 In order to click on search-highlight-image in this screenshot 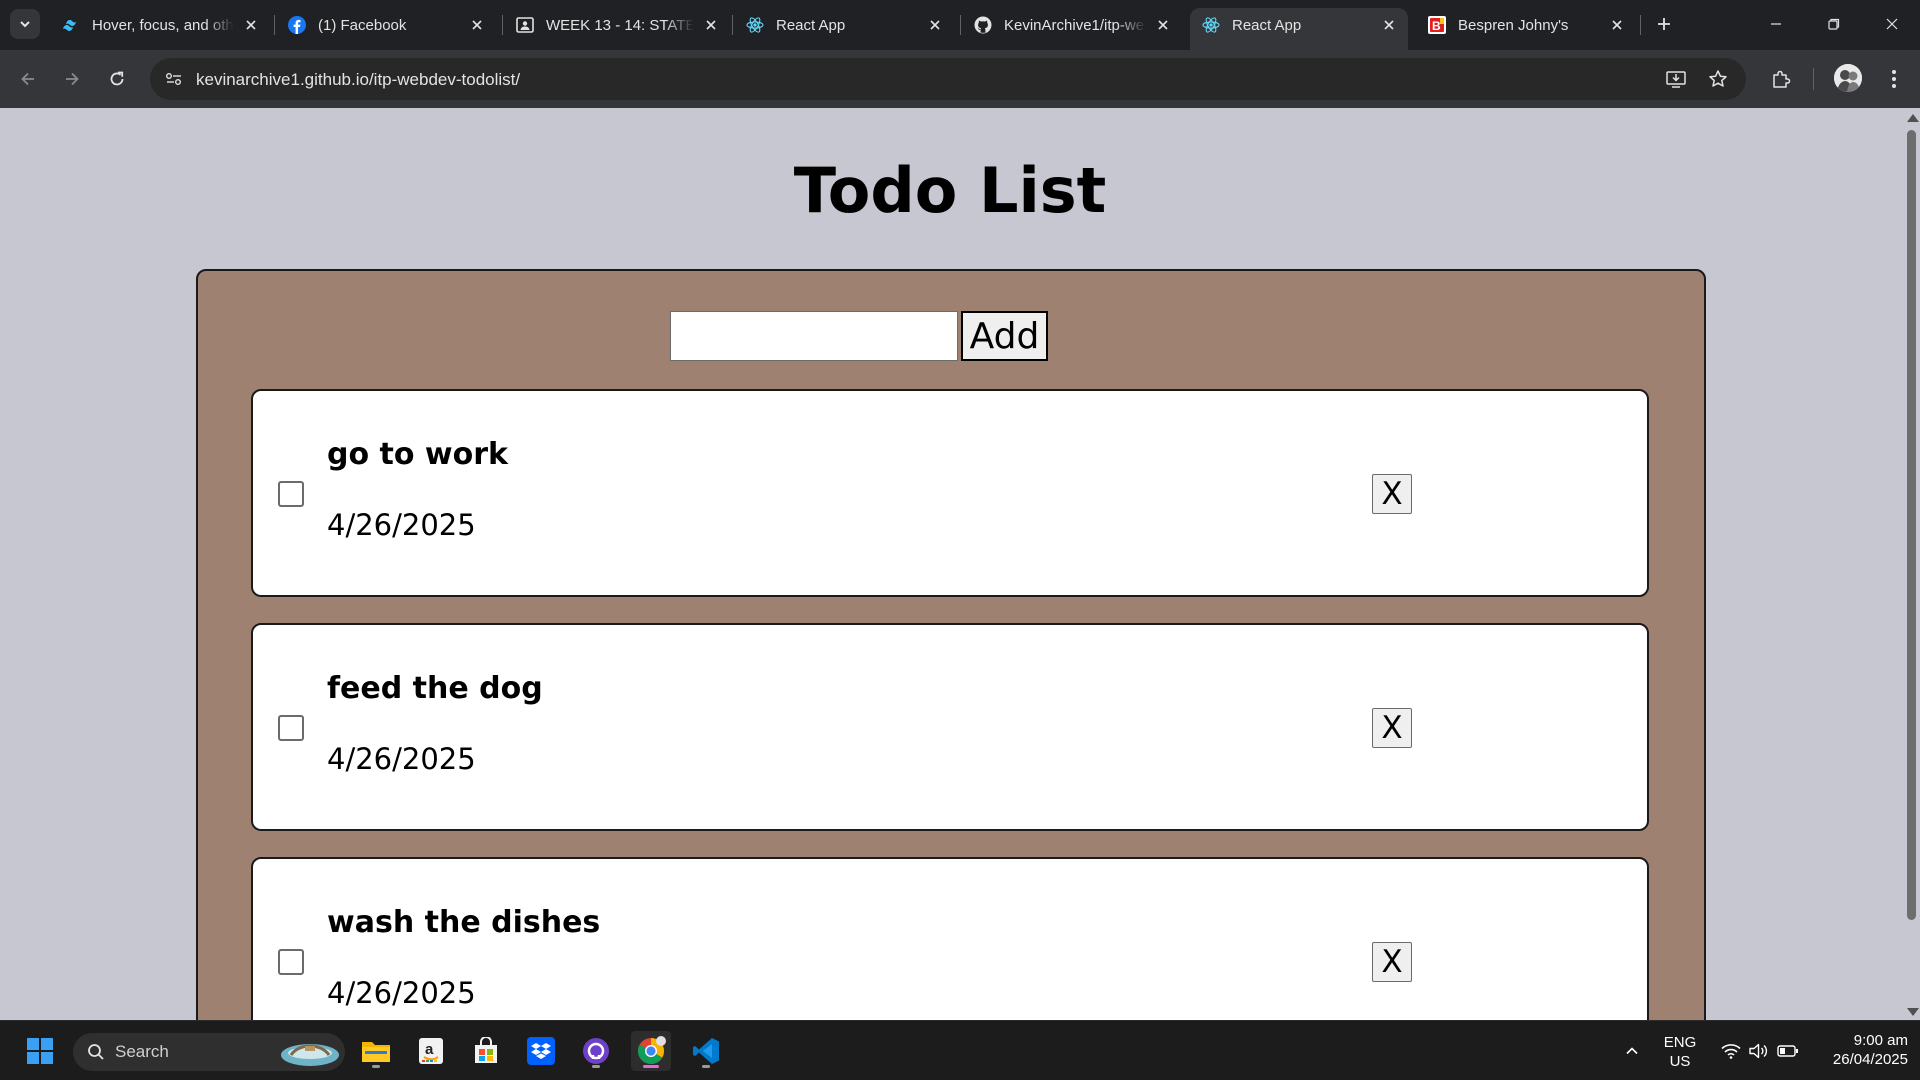, I will do `click(310, 1052)`.